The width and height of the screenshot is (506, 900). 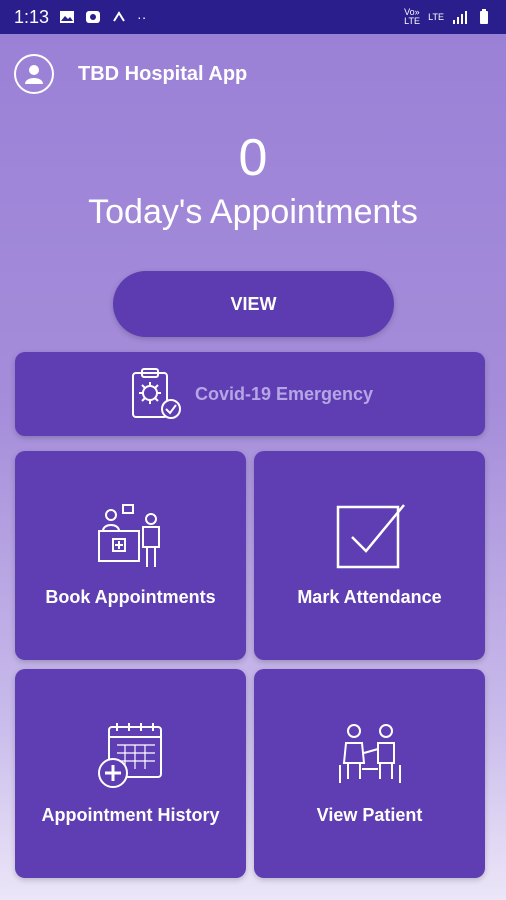 I want to click on book-appointments-tile: Book Appointments, so click(x=130, y=555).